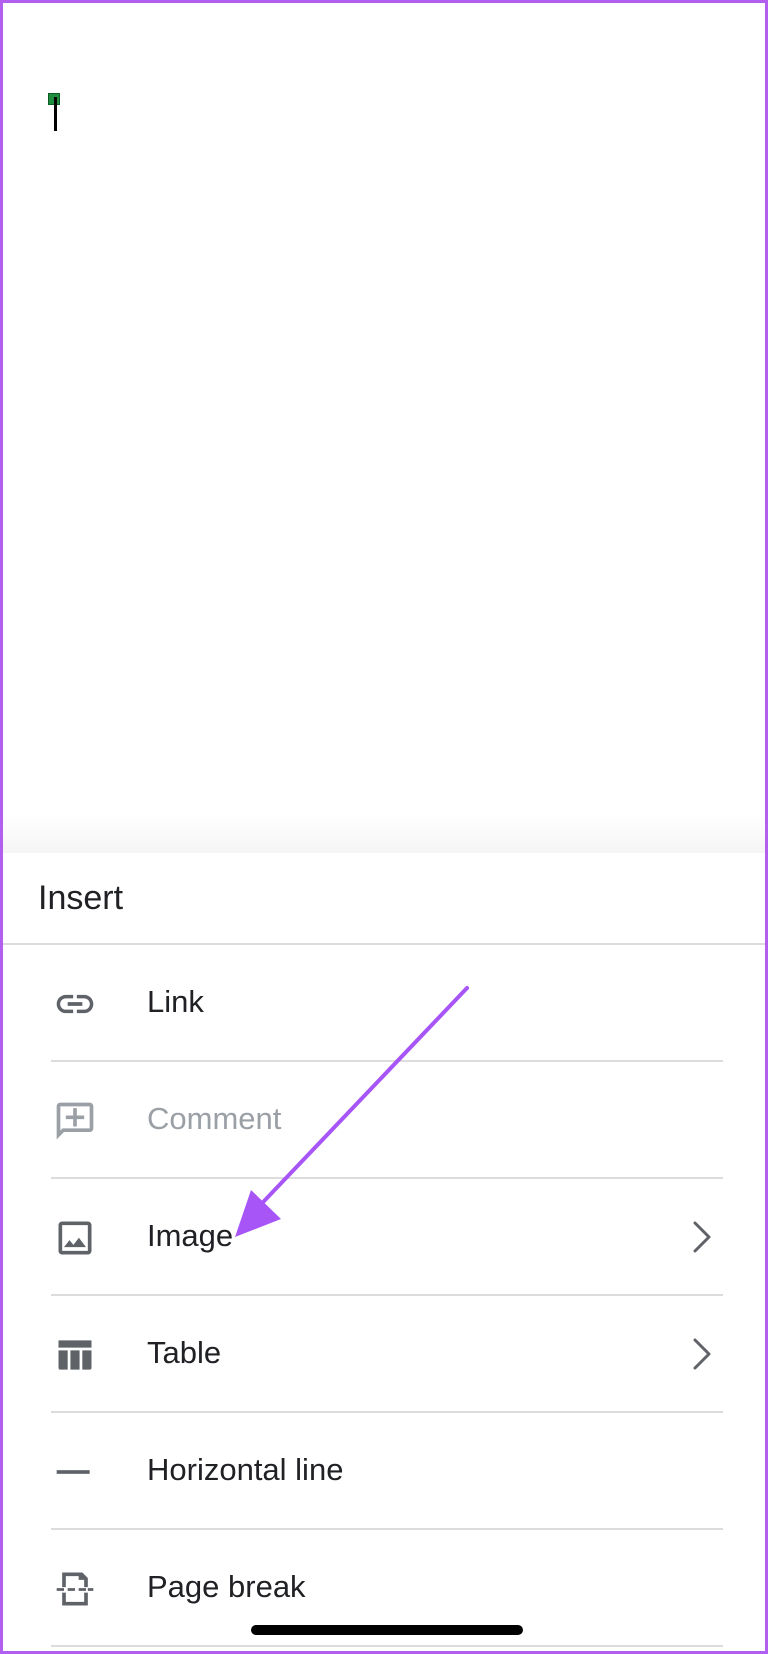  What do you see at coordinates (190, 1235) in the screenshot?
I see `menu-item-label: Image` at bounding box center [190, 1235].